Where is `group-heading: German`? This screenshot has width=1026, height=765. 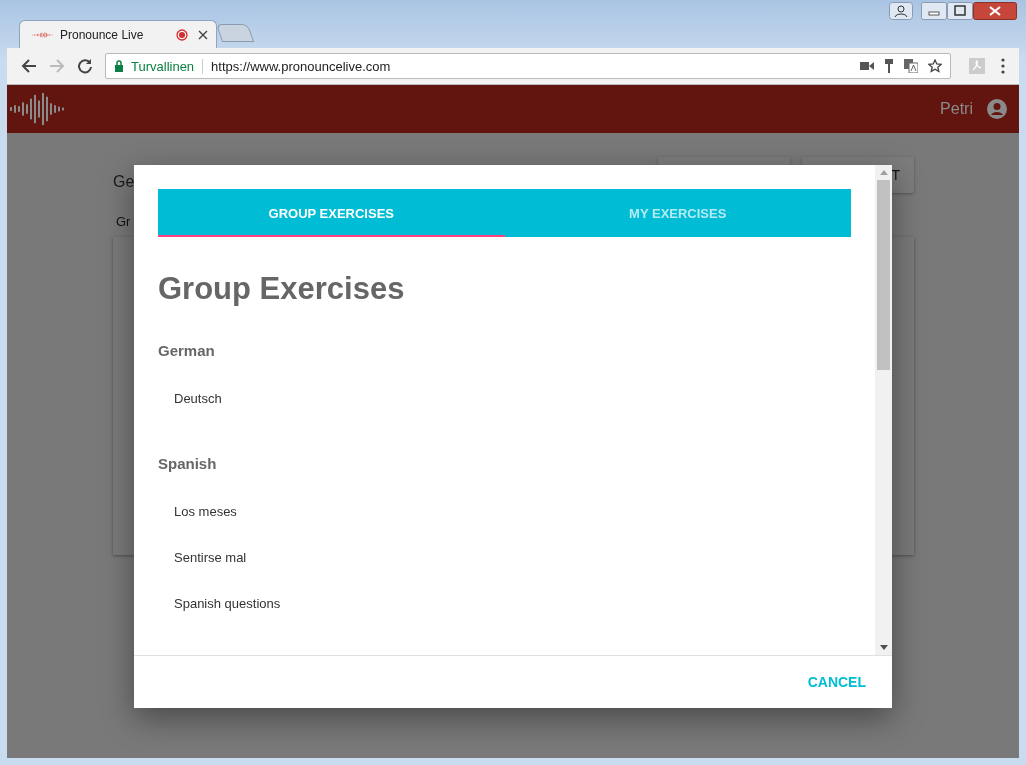
group-heading: German is located at coordinates (186, 350).